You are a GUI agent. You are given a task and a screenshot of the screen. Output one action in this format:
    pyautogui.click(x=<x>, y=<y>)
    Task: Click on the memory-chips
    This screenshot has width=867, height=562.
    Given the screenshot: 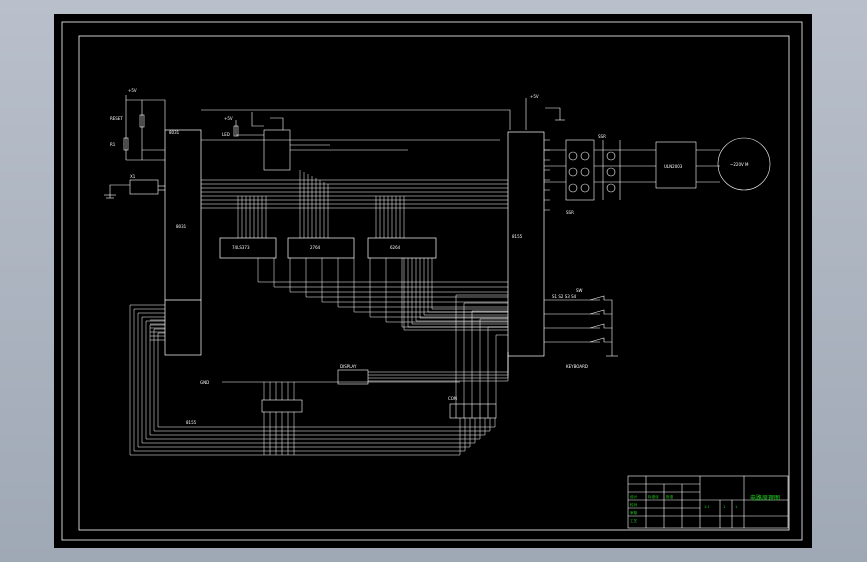 What is the action you would take?
    pyautogui.click(x=328, y=248)
    